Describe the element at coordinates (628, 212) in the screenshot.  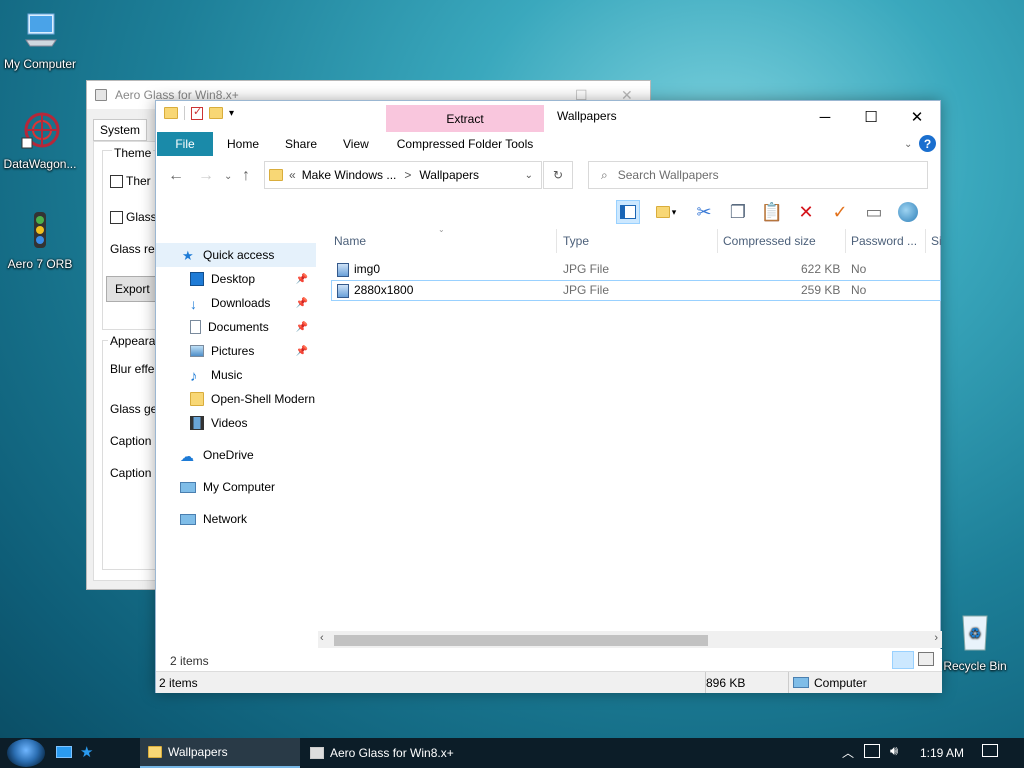
I see `navigation-pane-icon` at that location.